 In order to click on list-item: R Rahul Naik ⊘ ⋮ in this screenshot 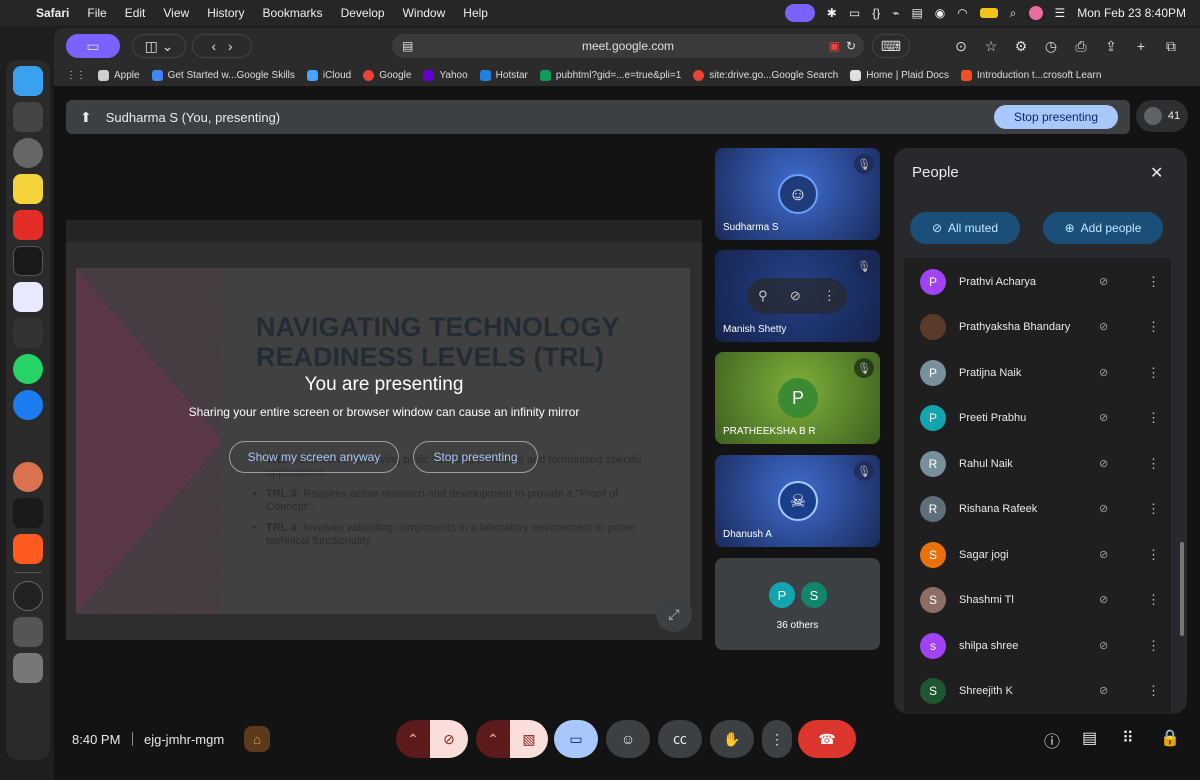, I will do `click(1037, 463)`.